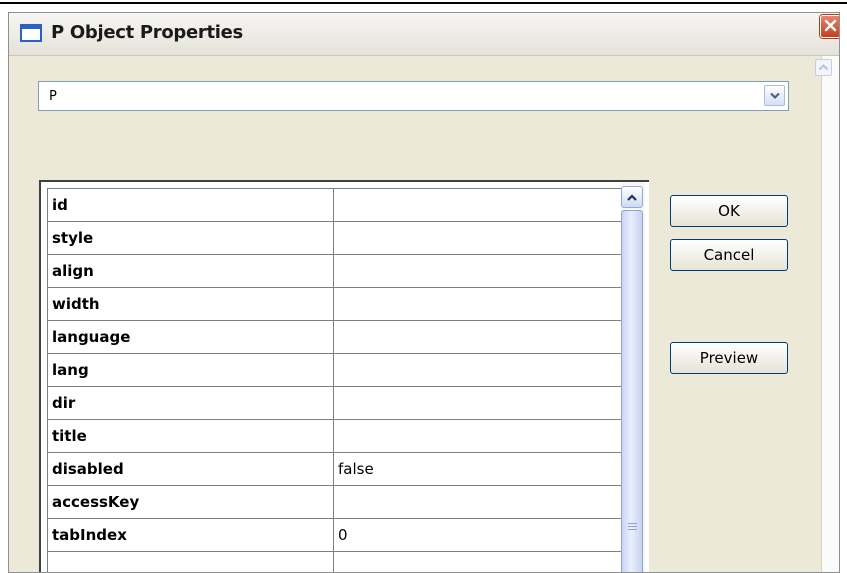 This screenshot has width=847, height=573. Describe the element at coordinates (190, 370) in the screenshot. I see `property-name: lang` at that location.